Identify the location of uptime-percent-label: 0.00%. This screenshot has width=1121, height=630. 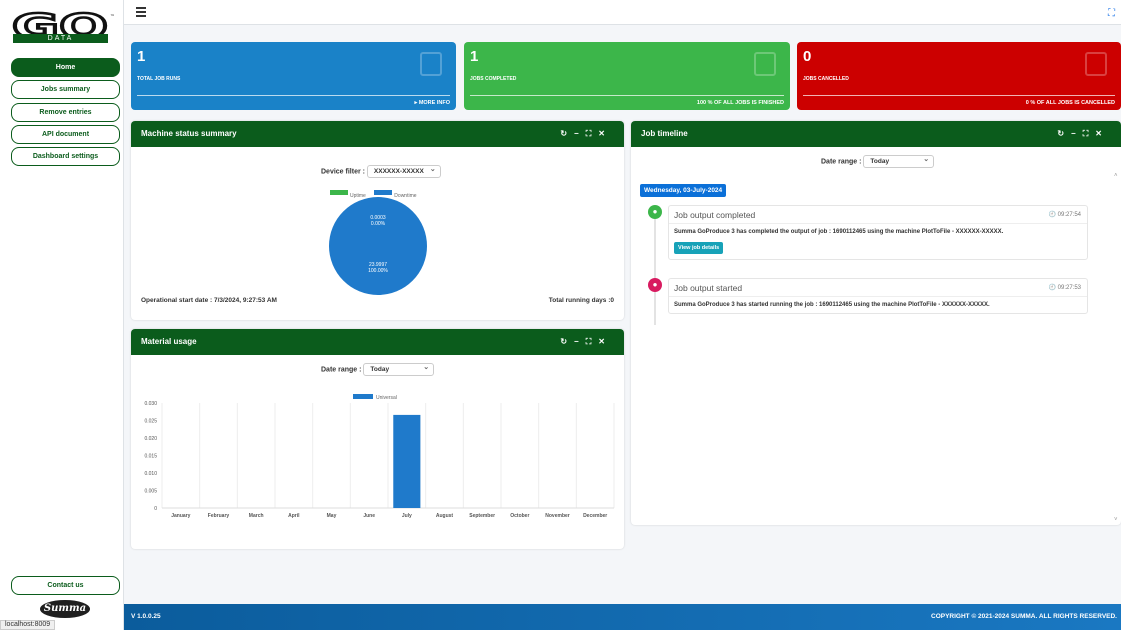
(378, 224).